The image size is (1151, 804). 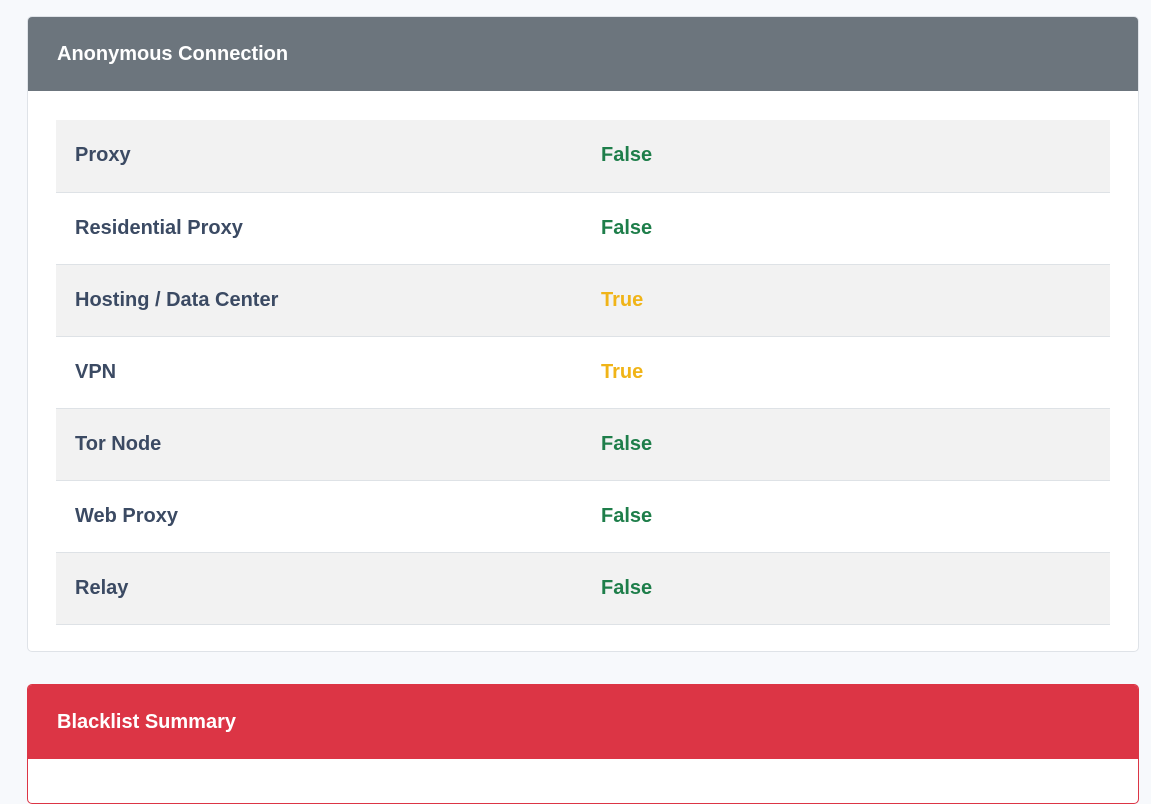 What do you see at coordinates (319, 156) in the screenshot?
I see `row-label: Proxy` at bounding box center [319, 156].